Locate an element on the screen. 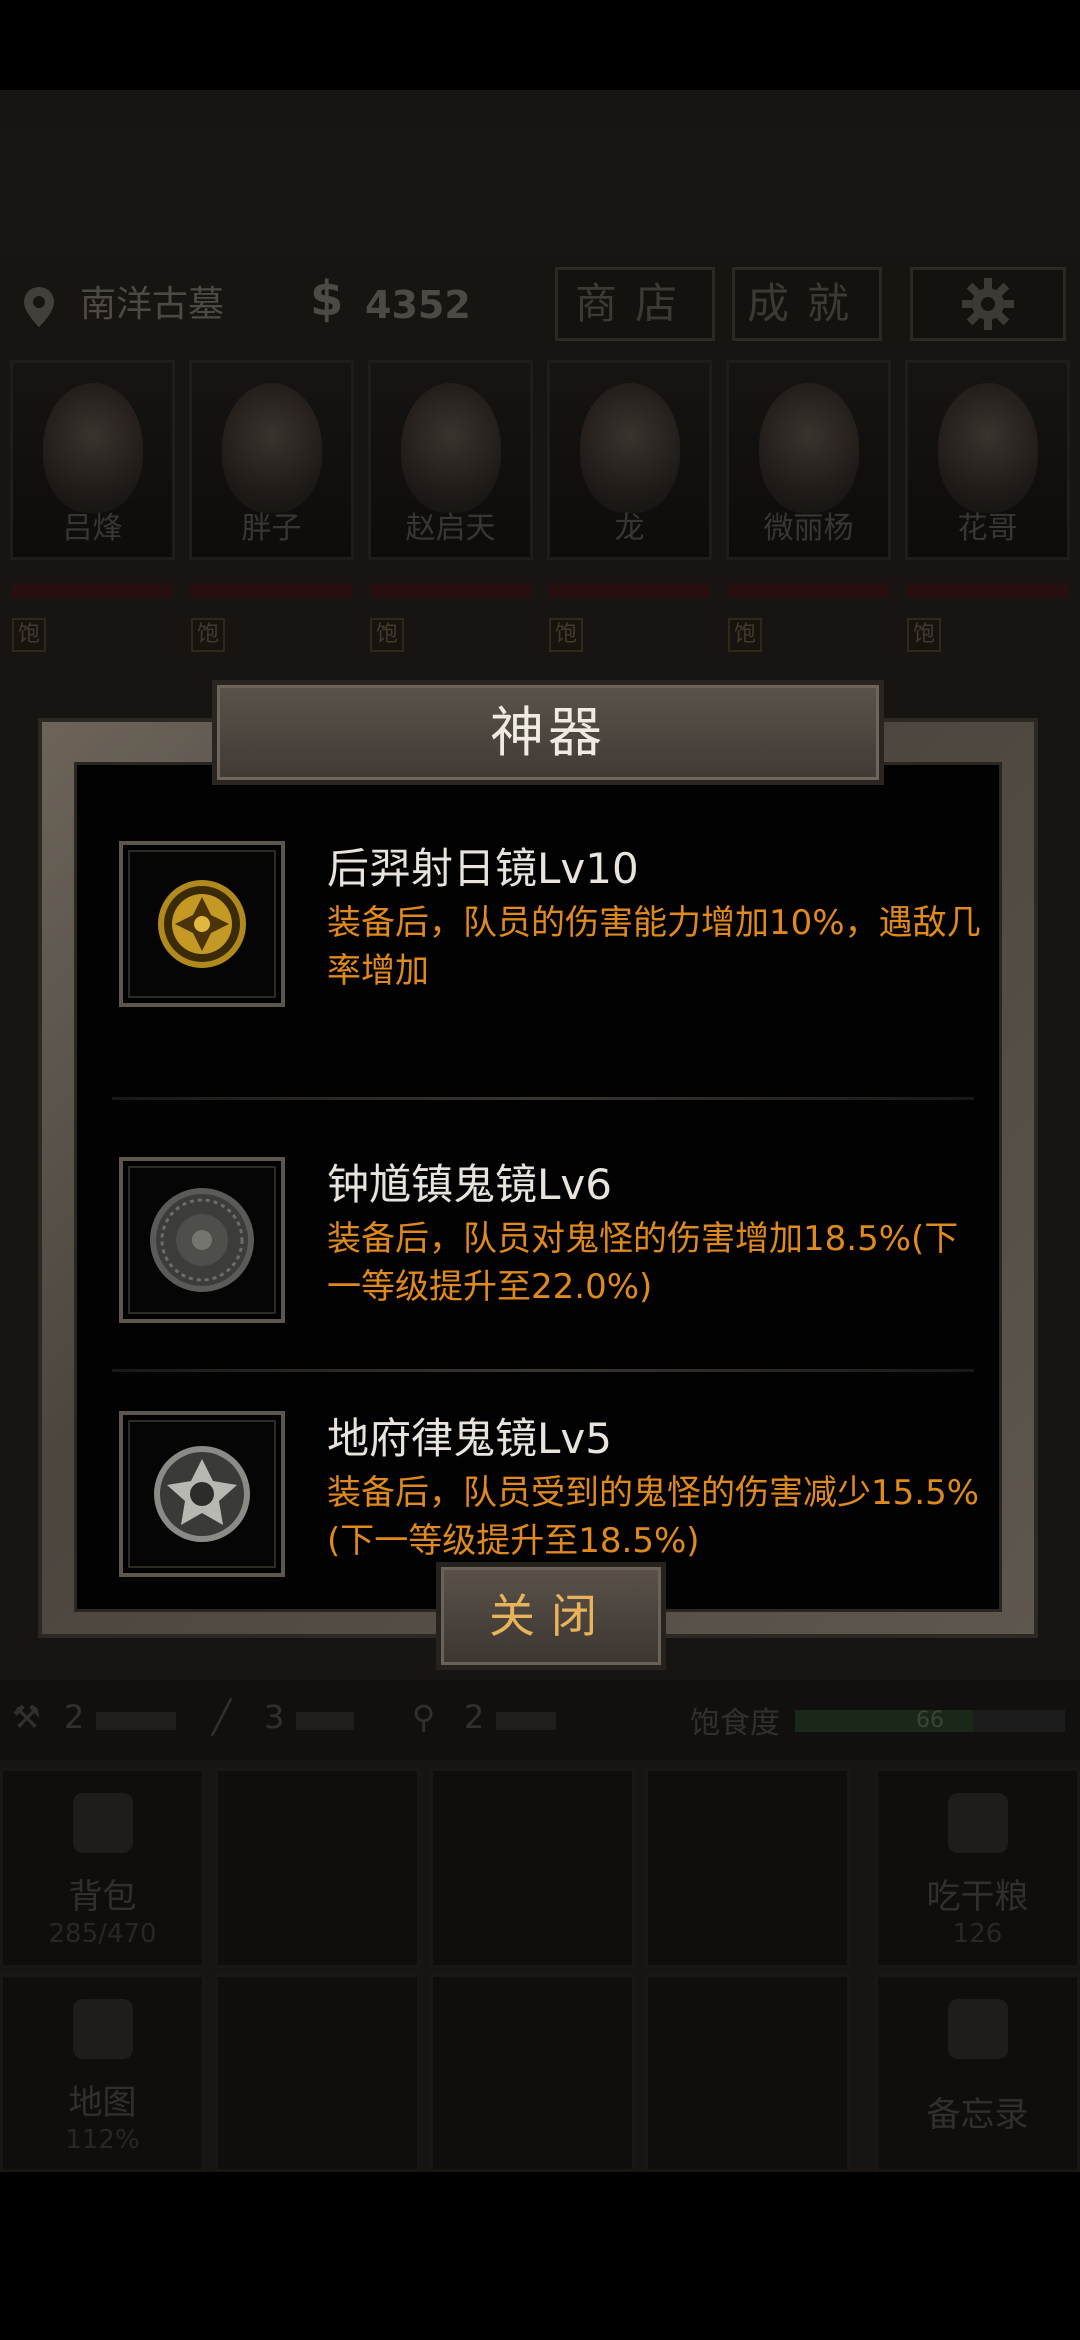 The width and height of the screenshot is (1080, 2340). bronze-mirror-icon is located at coordinates (202, 1240).